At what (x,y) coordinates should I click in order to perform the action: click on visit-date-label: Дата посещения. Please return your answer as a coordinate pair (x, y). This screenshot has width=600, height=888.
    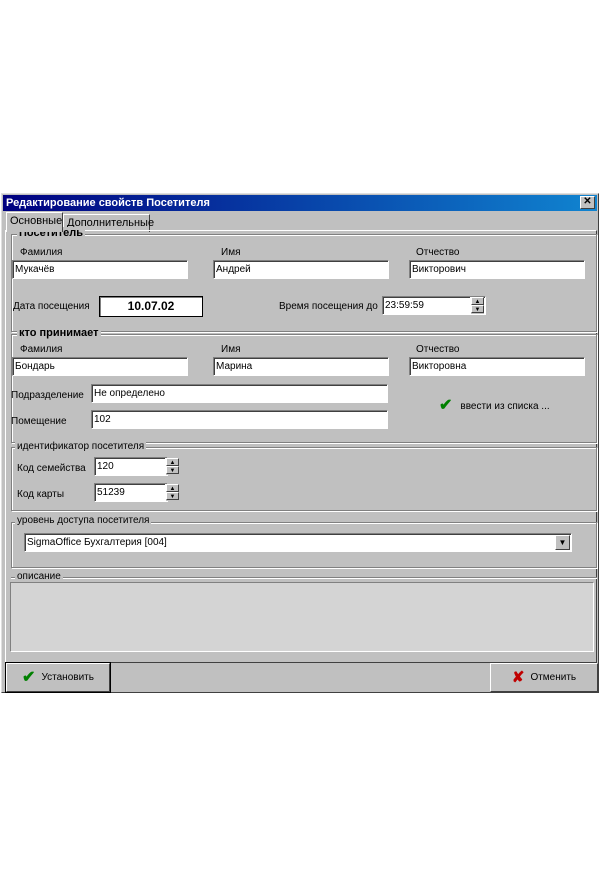
    Looking at the image, I should click on (51, 306).